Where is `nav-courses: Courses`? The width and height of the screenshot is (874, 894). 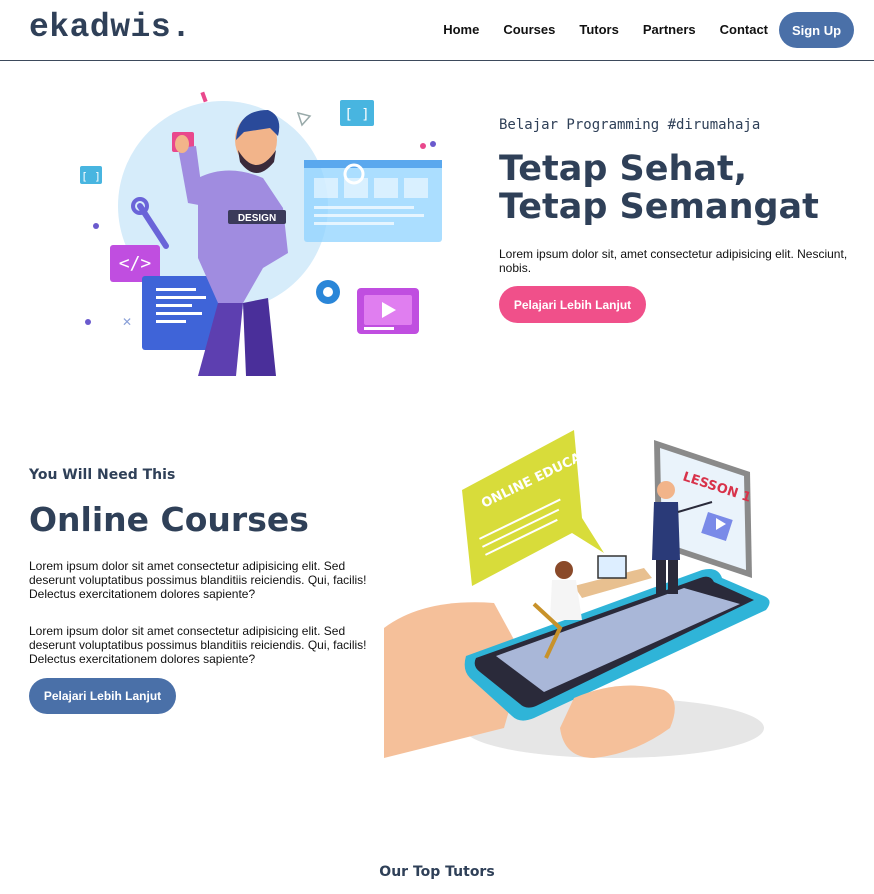 nav-courses: Courses is located at coordinates (529, 29).